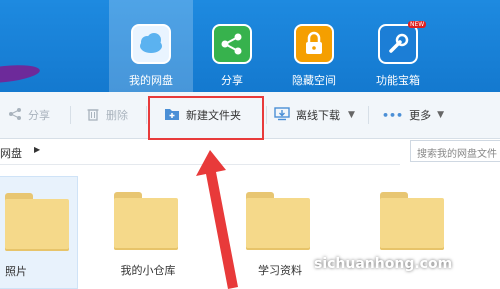 This screenshot has height=289, width=500. I want to click on folder-item: 学习资料, so click(280, 232).